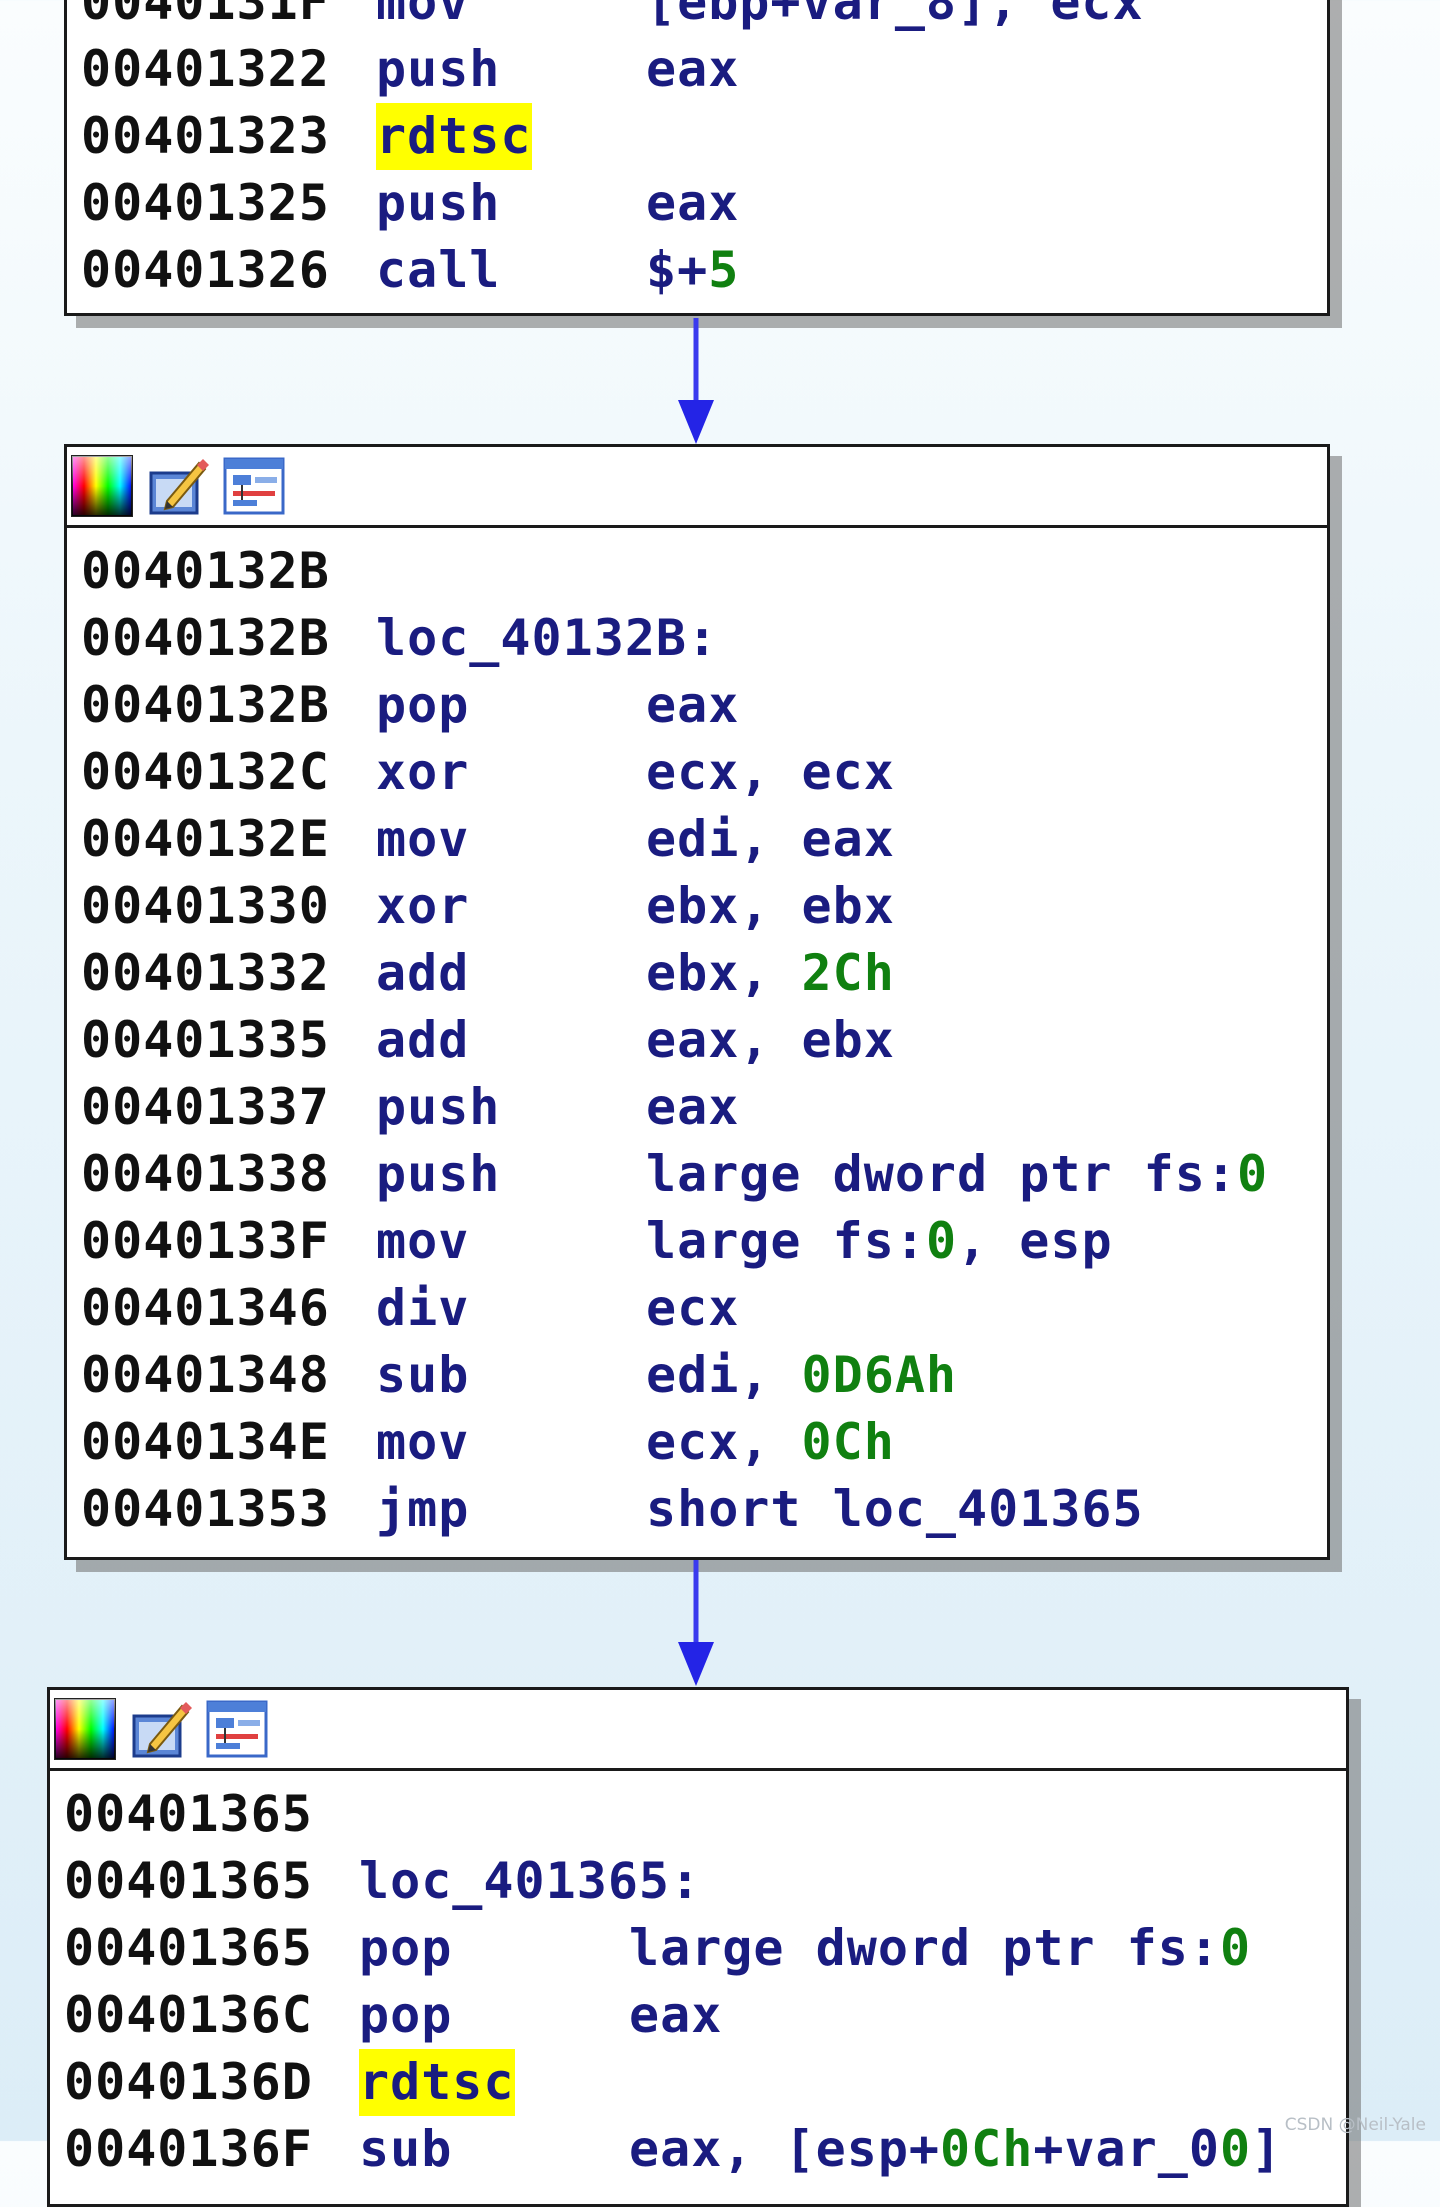  I want to click on instruction-address: 00401335, so click(205, 1040).